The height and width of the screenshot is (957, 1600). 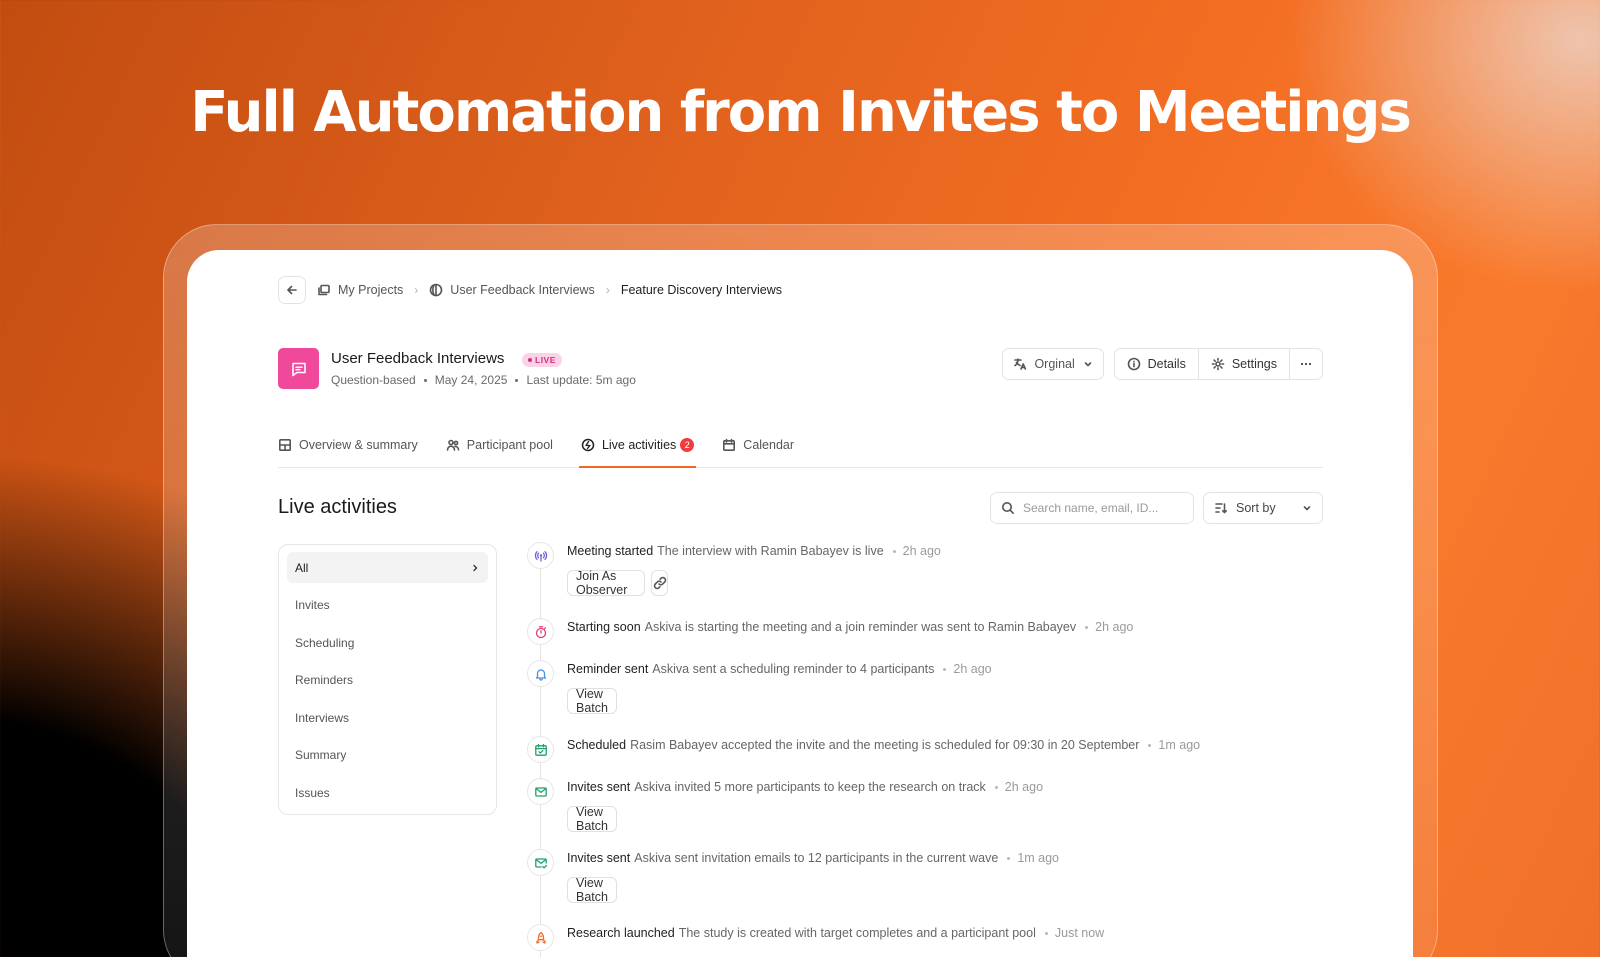 I want to click on tab-calendar: Calendar, so click(x=758, y=448).